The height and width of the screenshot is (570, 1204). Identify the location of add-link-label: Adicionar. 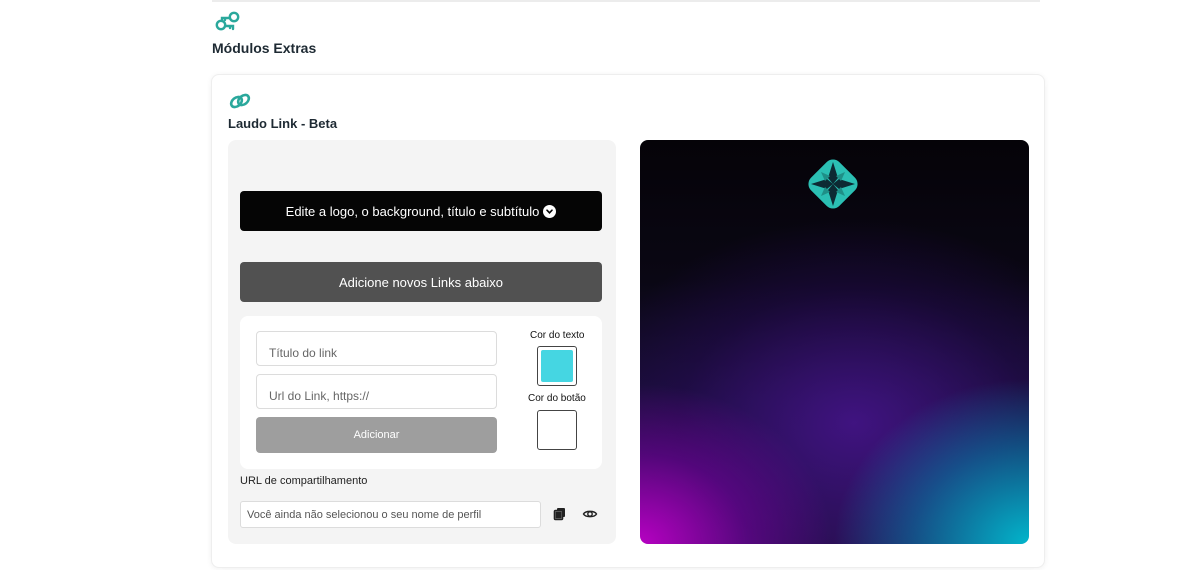
(376, 435).